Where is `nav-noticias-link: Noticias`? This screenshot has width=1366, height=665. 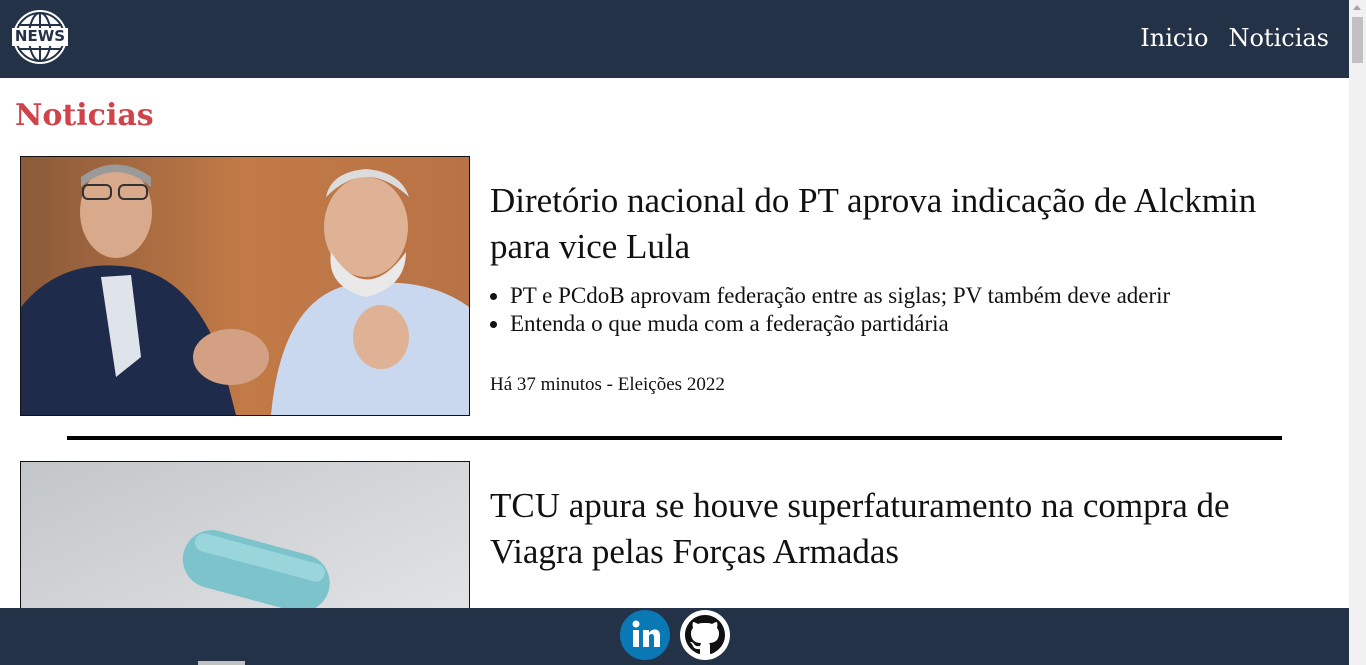
nav-noticias-link: Noticias is located at coordinates (1278, 38).